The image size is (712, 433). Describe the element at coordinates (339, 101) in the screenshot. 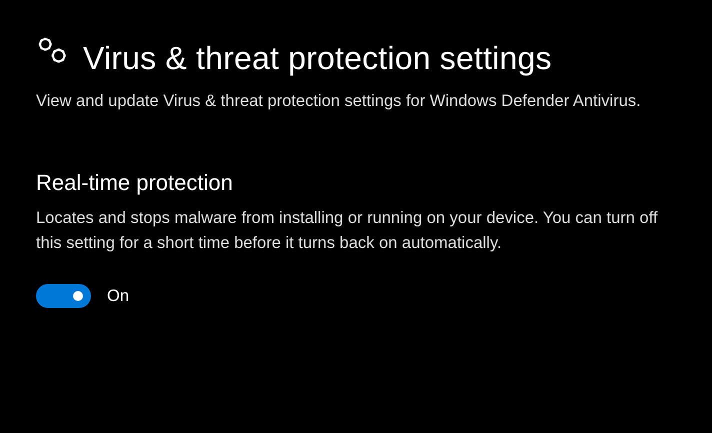

I see `page-description: View and update Virus & threat protection settings for Windows Defender Antivirus.` at that location.